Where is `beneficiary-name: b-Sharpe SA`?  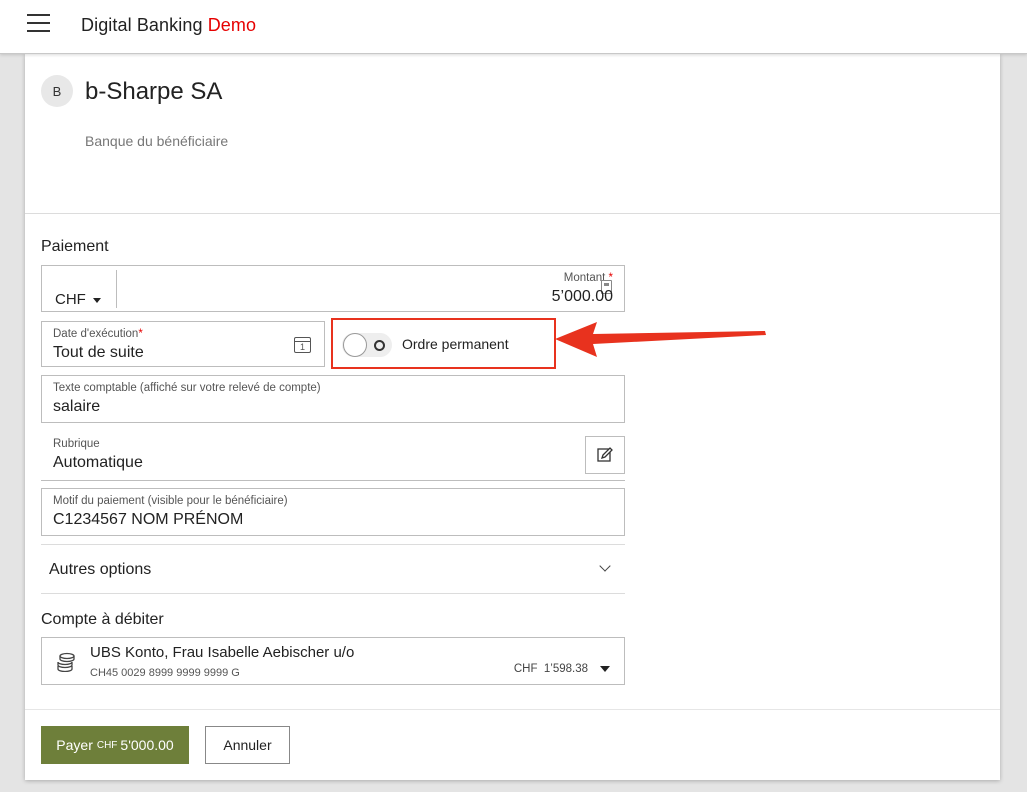 beneficiary-name: b-Sharpe SA is located at coordinates (154, 91).